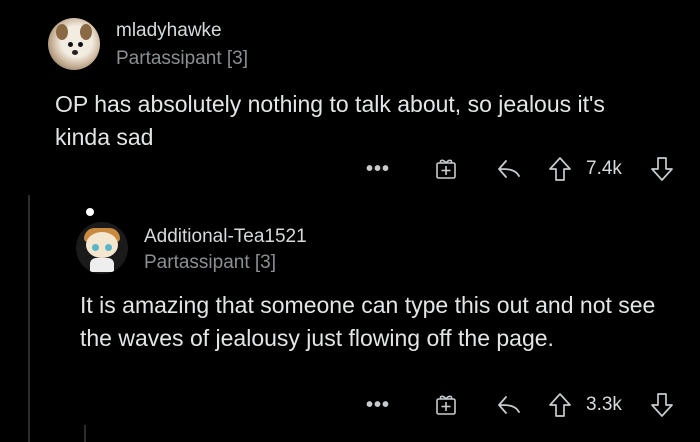 Image resolution: width=700 pixels, height=442 pixels. I want to click on vote-score: 7.4k, so click(604, 168).